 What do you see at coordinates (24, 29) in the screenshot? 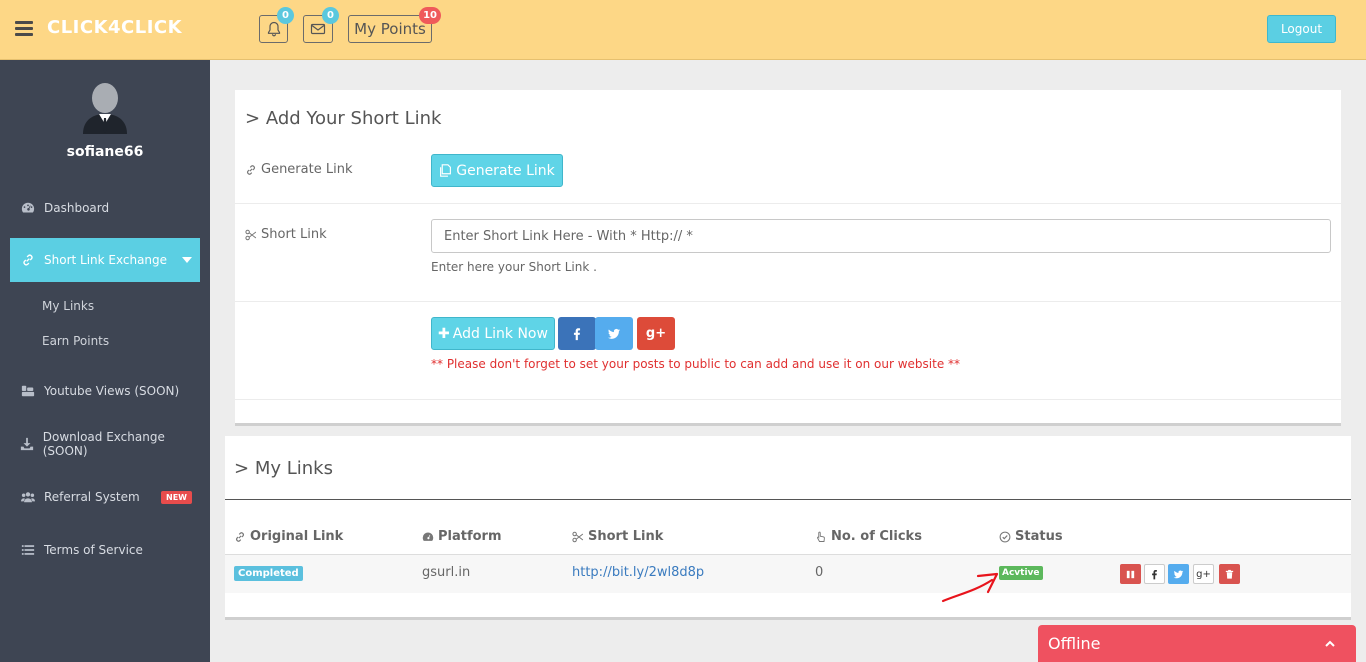
I see `menu-toggle-icon` at bounding box center [24, 29].